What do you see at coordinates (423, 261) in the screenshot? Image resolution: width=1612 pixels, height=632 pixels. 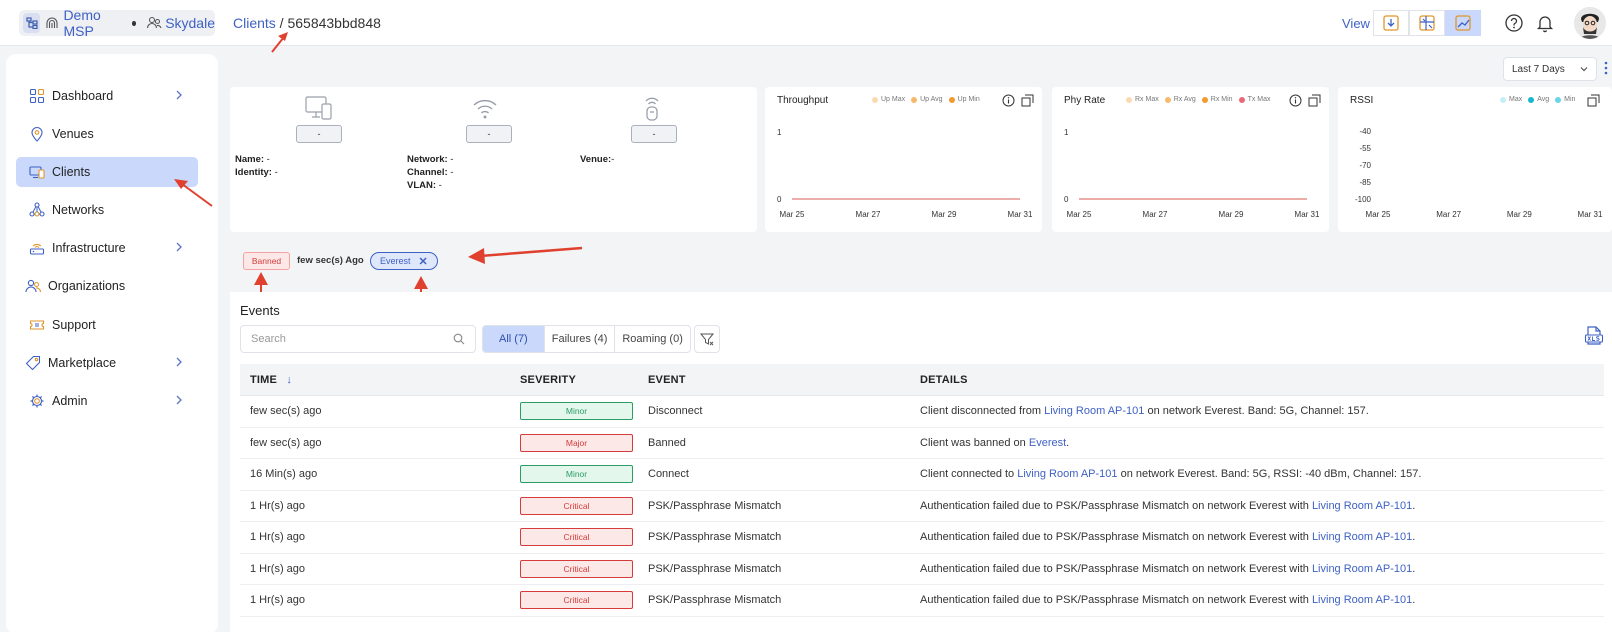 I see `close-icon: ✕` at bounding box center [423, 261].